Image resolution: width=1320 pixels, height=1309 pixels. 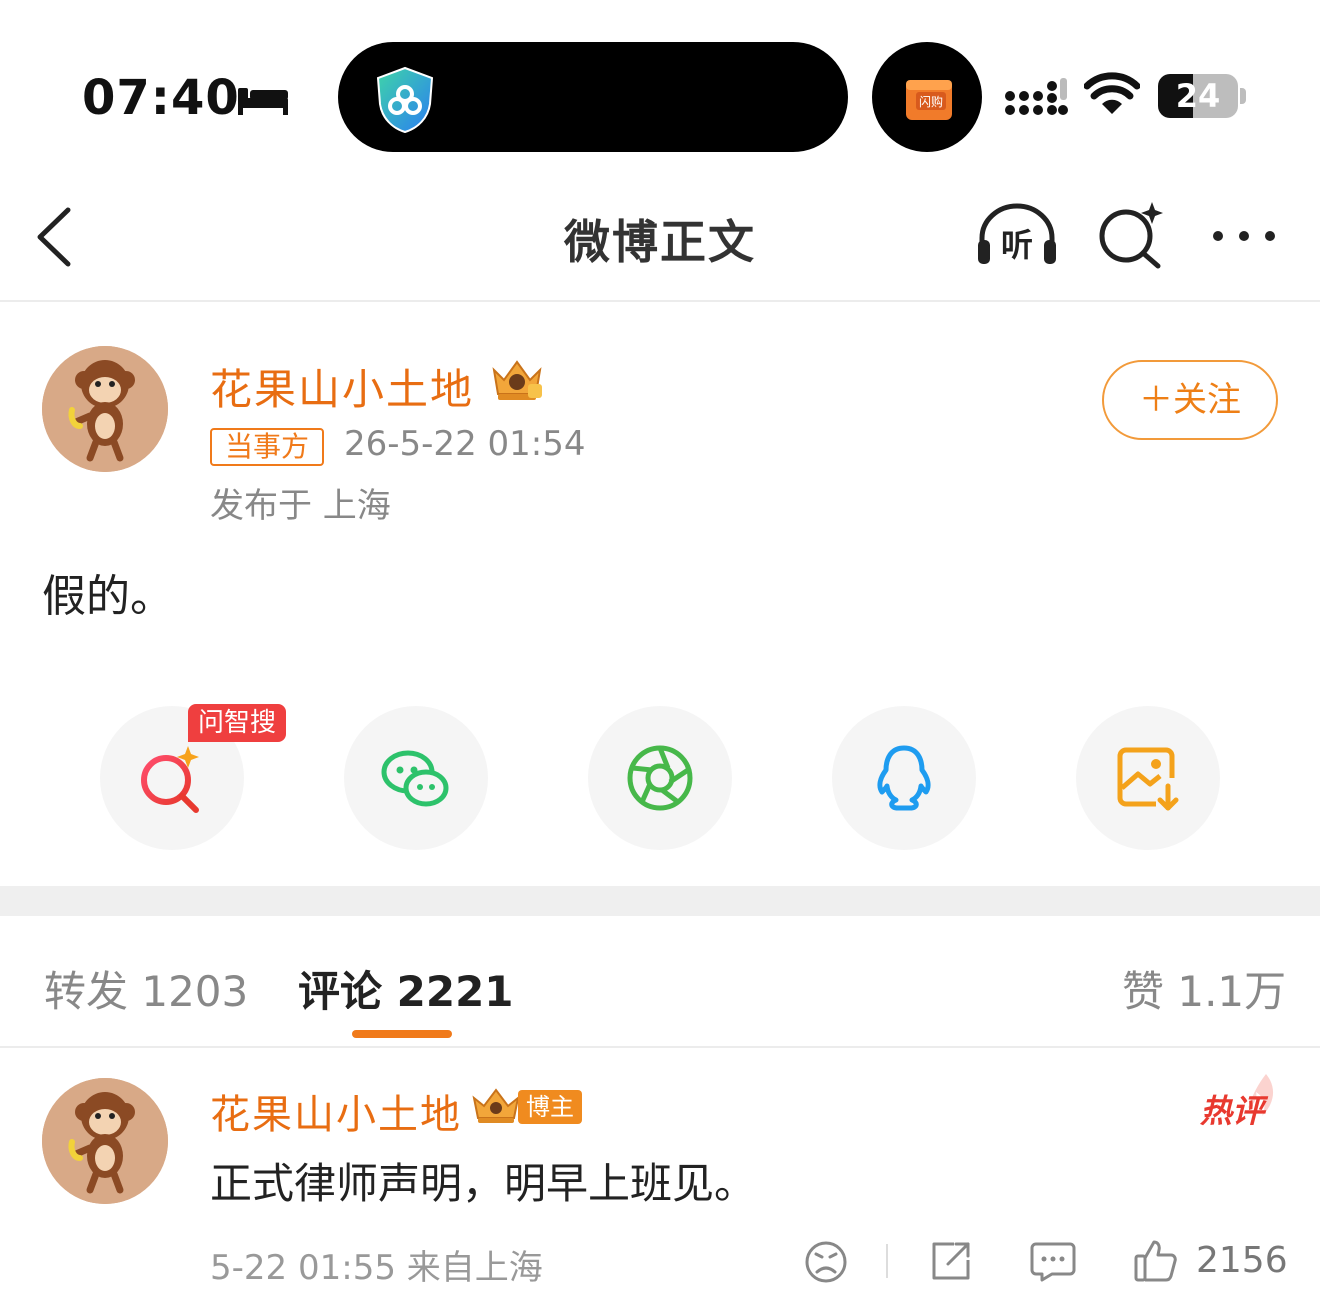 What do you see at coordinates (108, 596) in the screenshot?
I see `post-text: 假的。` at bounding box center [108, 596].